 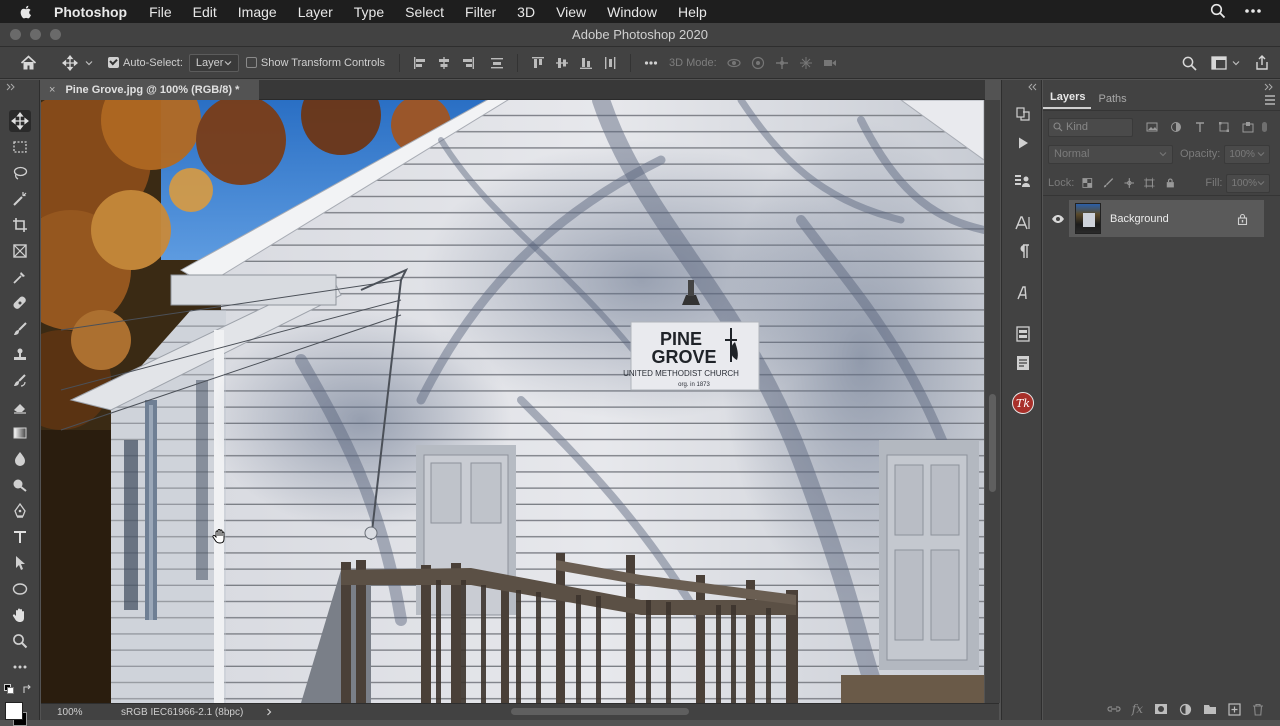 I want to click on align-horizontal-centers-icon, so click(x=444, y=63).